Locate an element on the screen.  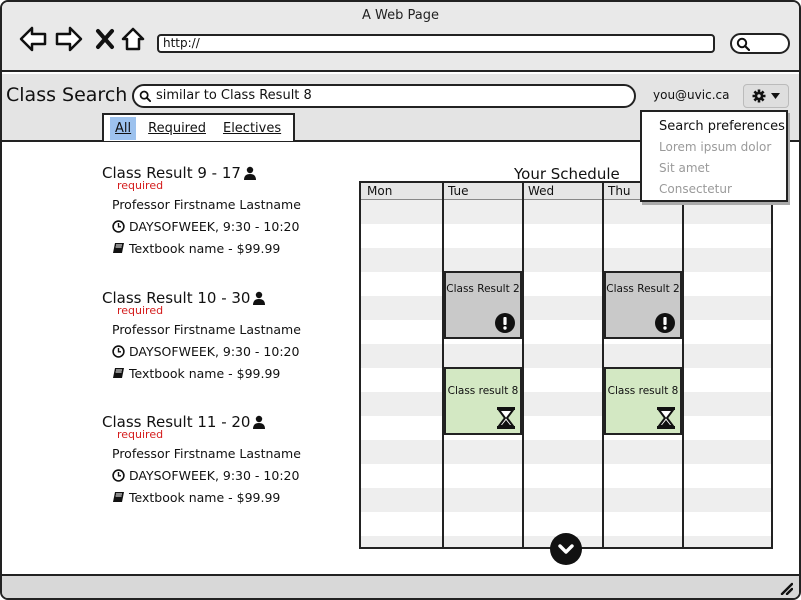
resize-grip-icon is located at coordinates (786, 588).